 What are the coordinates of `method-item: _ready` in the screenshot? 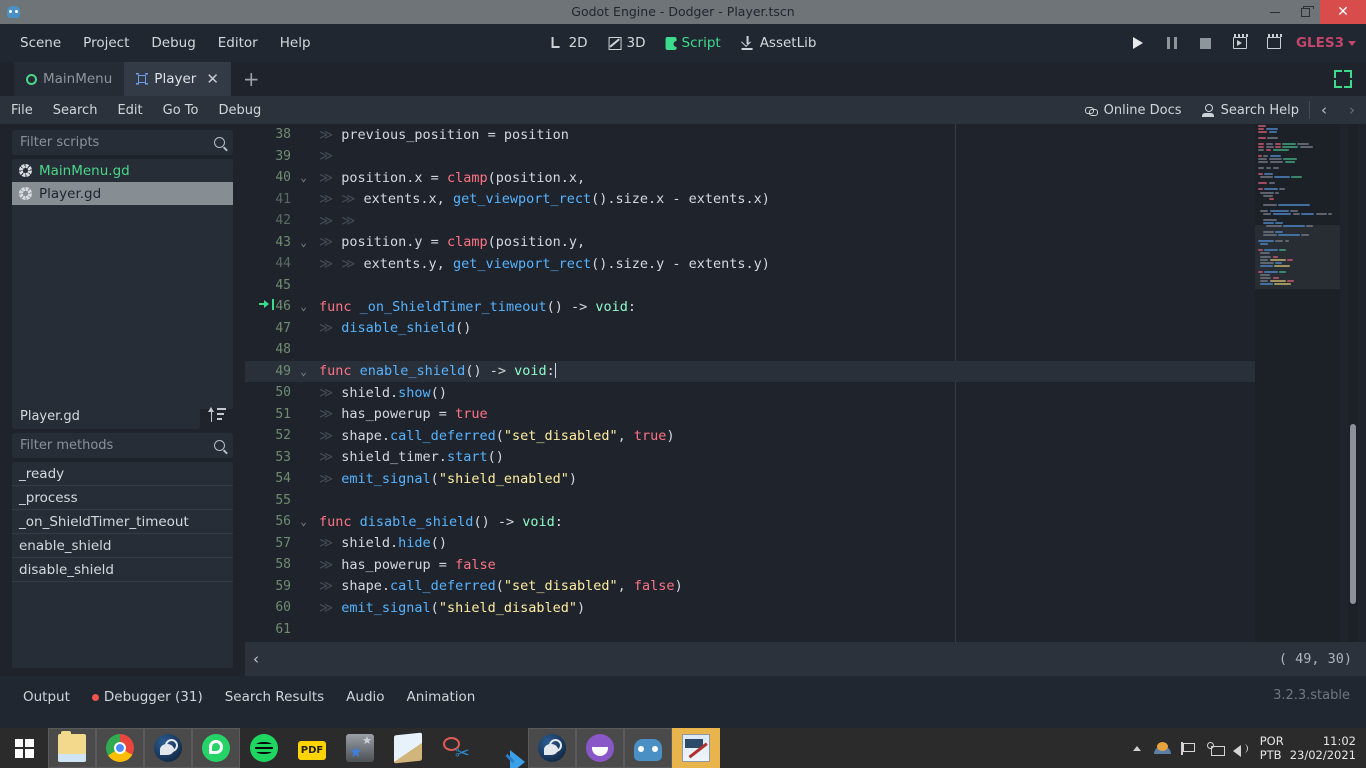 It's located at (122, 474).